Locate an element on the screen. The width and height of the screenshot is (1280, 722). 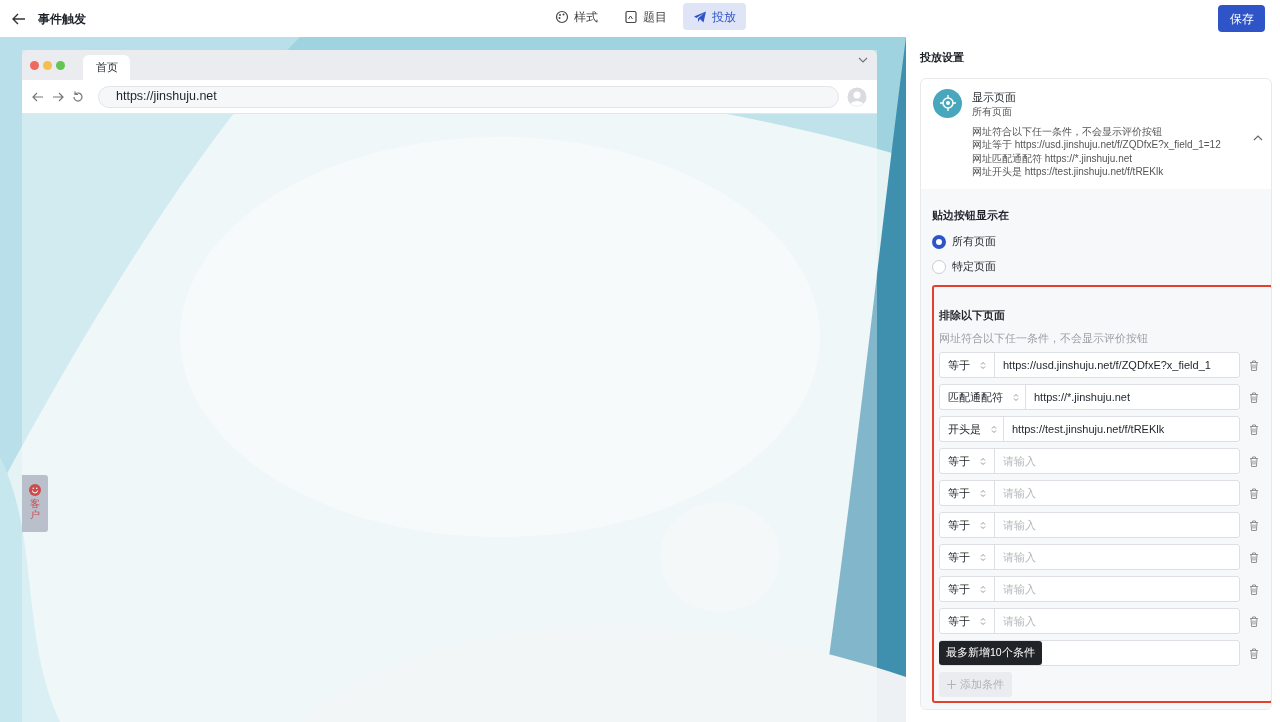
condition-text: 网址符合以下任一条件，不会显示评价按钮 is located at coordinates (1067, 131).